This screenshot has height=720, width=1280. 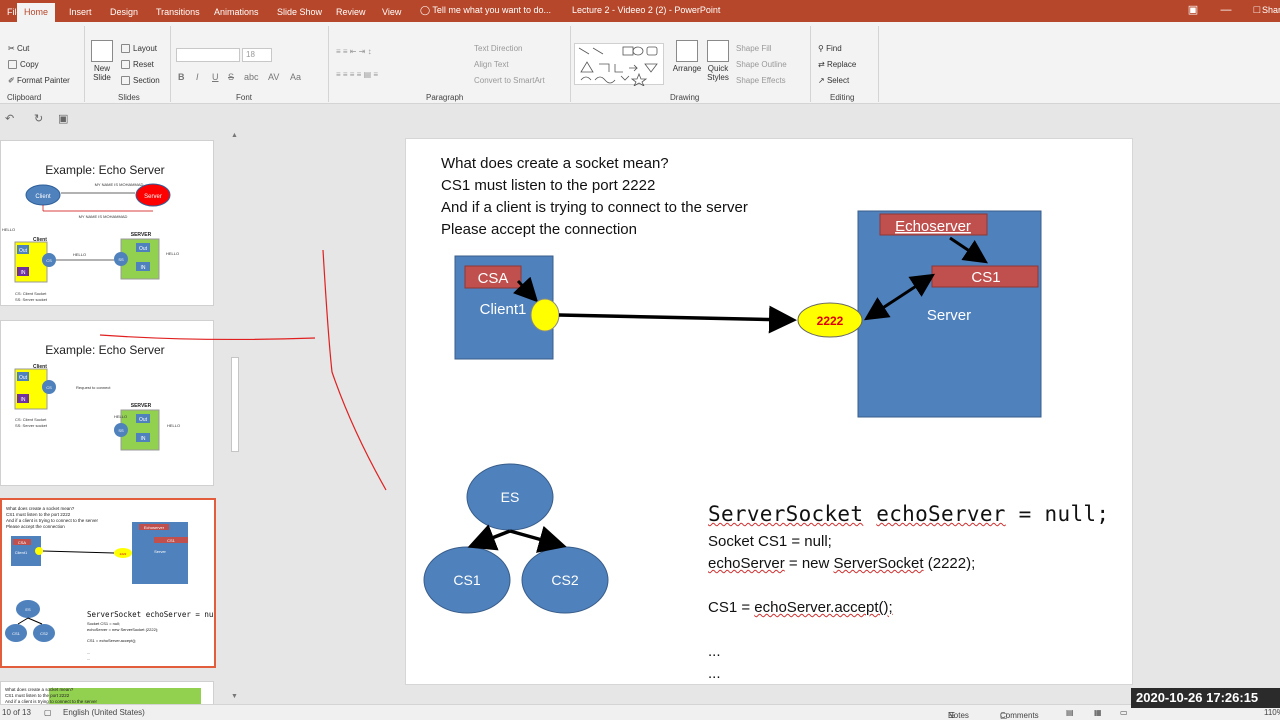 What do you see at coordinates (823, 607) in the screenshot?
I see `code-token: echoServer.accept();` at bounding box center [823, 607].